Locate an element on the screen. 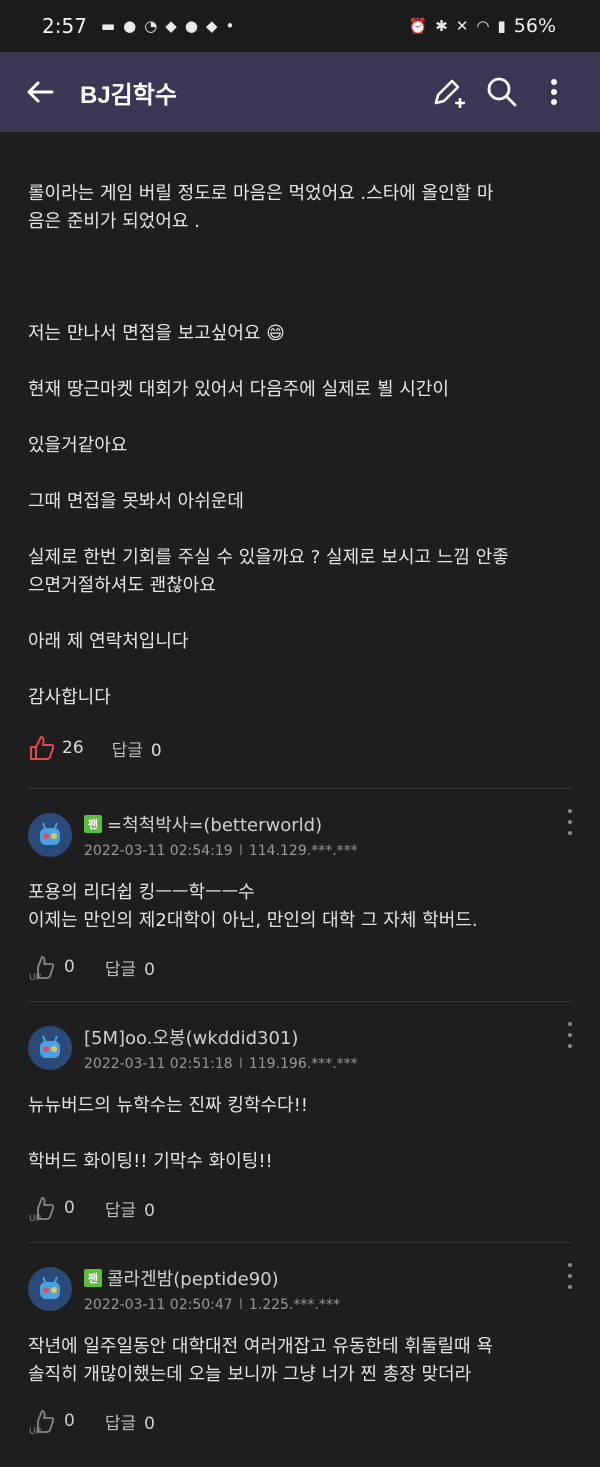 The height and width of the screenshot is (1467, 600). comment-author: 팬 콜라겐밤(peptide90) is located at coordinates (212, 1278).